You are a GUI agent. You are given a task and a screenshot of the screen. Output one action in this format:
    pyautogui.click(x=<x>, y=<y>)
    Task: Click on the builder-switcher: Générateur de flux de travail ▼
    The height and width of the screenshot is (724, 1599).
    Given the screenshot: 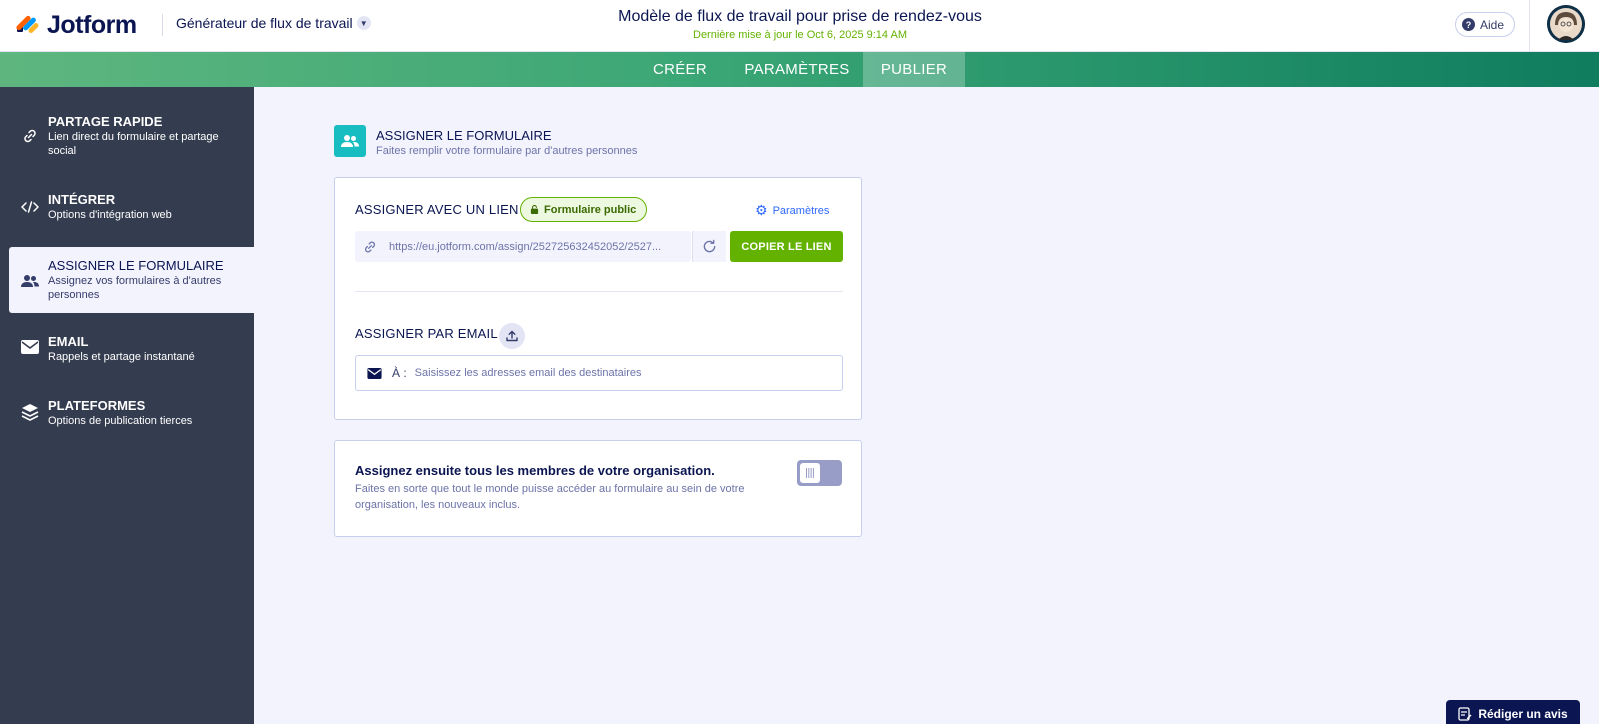 What is the action you would take?
    pyautogui.click(x=273, y=23)
    